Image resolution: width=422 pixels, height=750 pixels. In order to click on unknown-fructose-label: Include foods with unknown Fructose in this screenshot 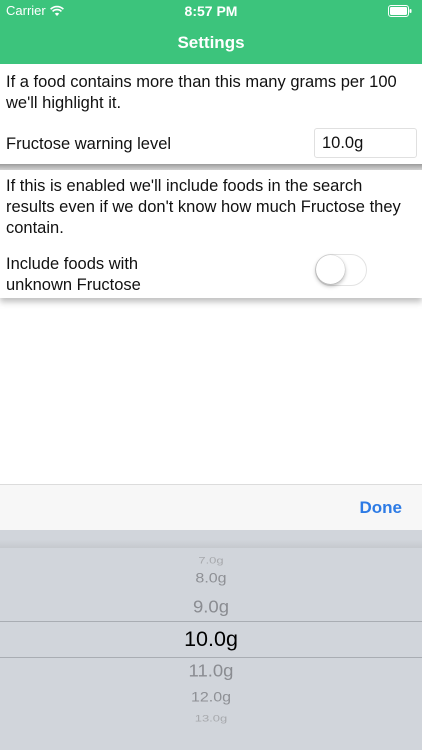, I will do `click(73, 274)`.